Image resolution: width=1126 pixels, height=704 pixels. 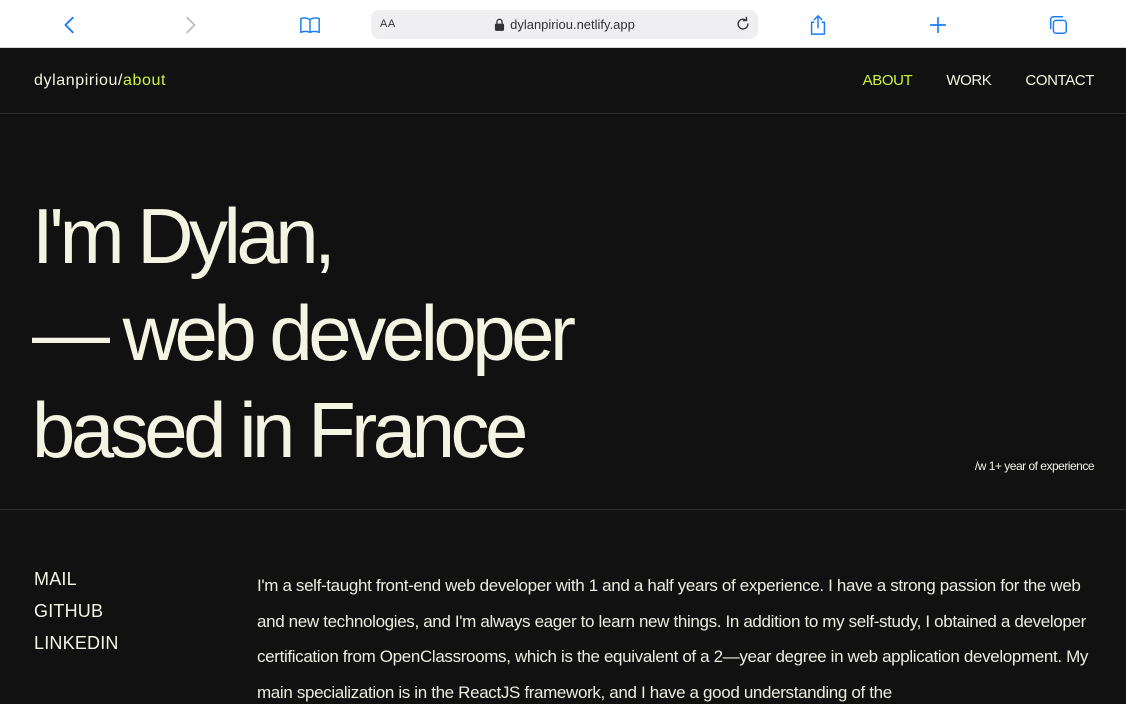 I want to click on browser-toolbar: AA dylanpiriou.netlify.app, so click(x=563, y=24).